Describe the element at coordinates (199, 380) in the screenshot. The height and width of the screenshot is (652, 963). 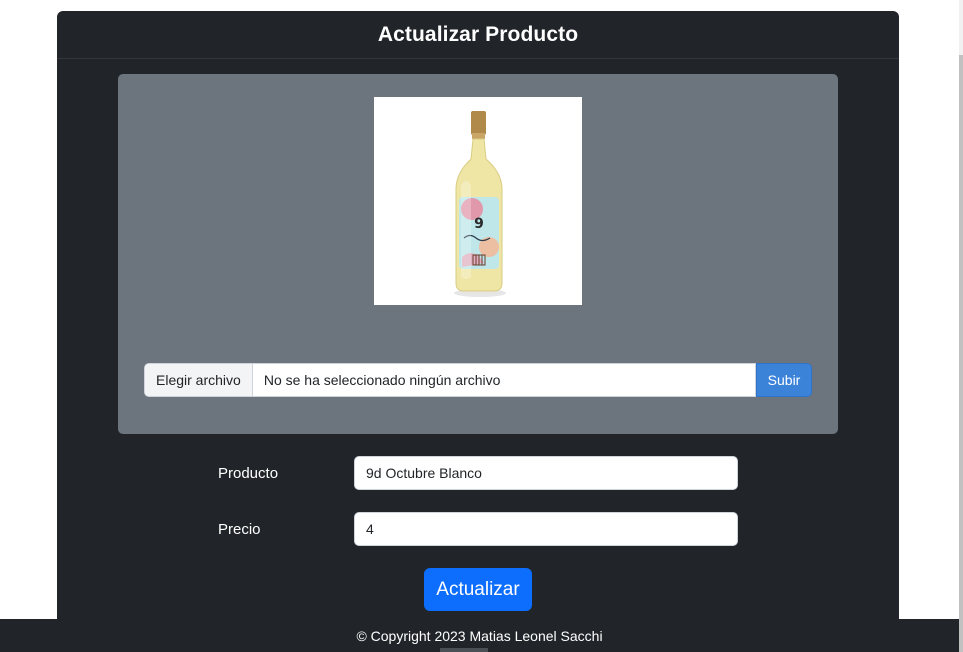
I see `choose-file-button: Elegir archivo` at that location.